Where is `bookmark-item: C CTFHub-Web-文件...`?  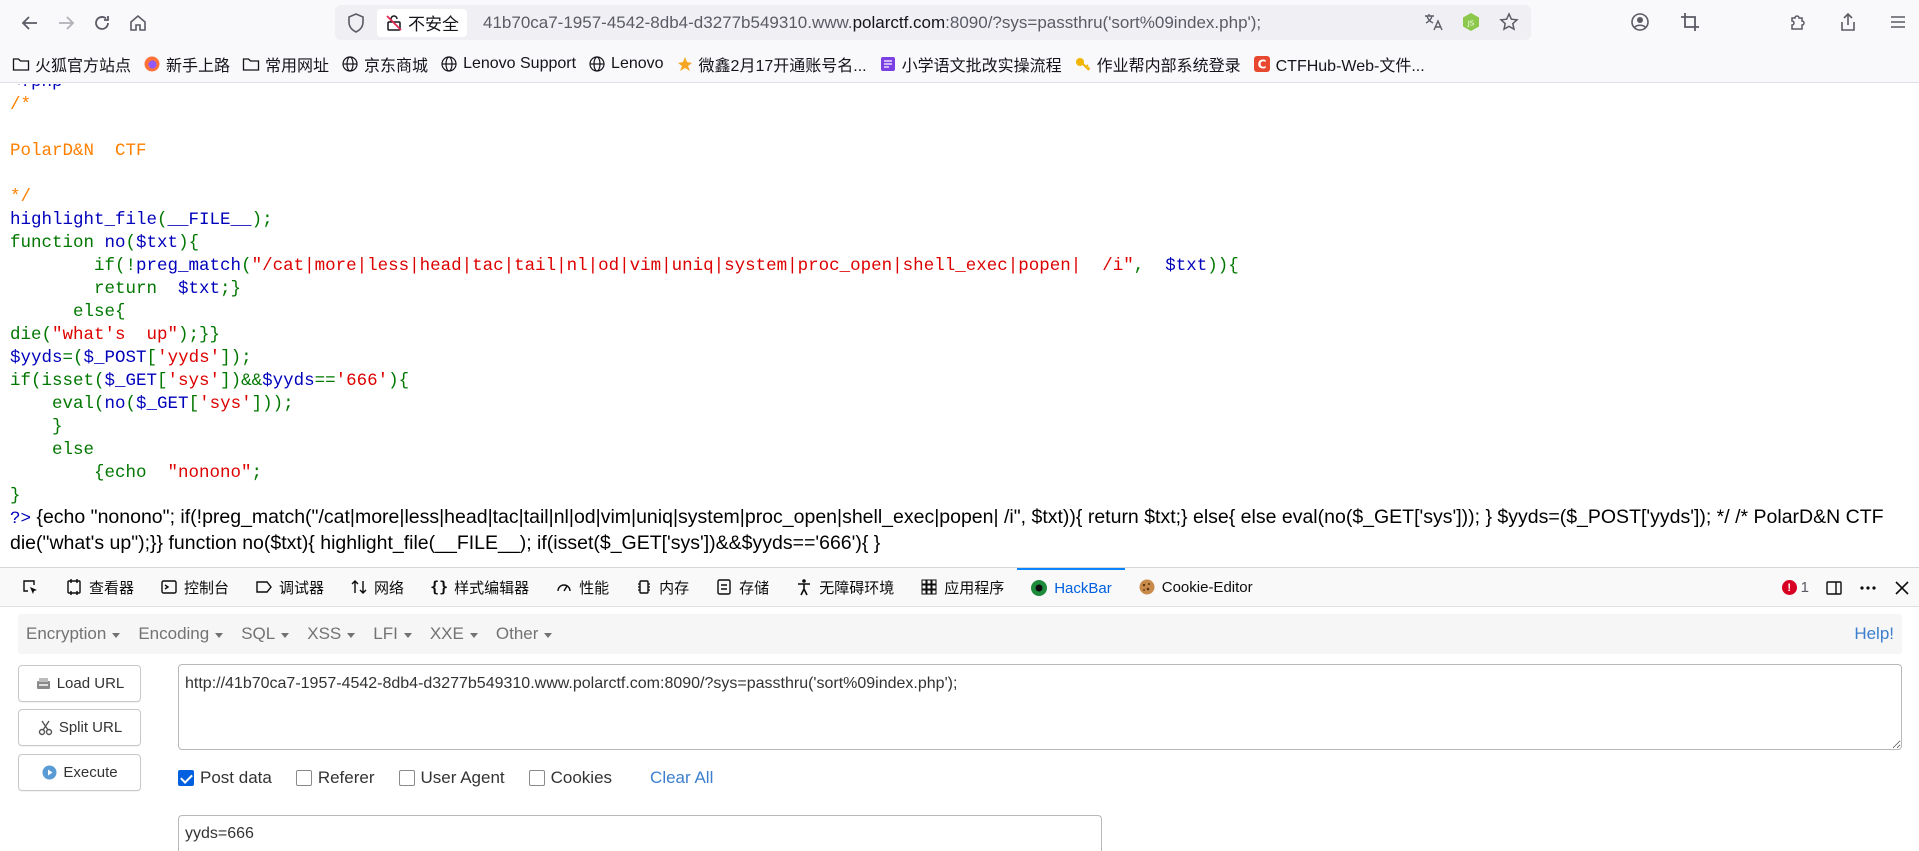 bookmark-item: C CTFHub-Web-文件... is located at coordinates (1339, 64).